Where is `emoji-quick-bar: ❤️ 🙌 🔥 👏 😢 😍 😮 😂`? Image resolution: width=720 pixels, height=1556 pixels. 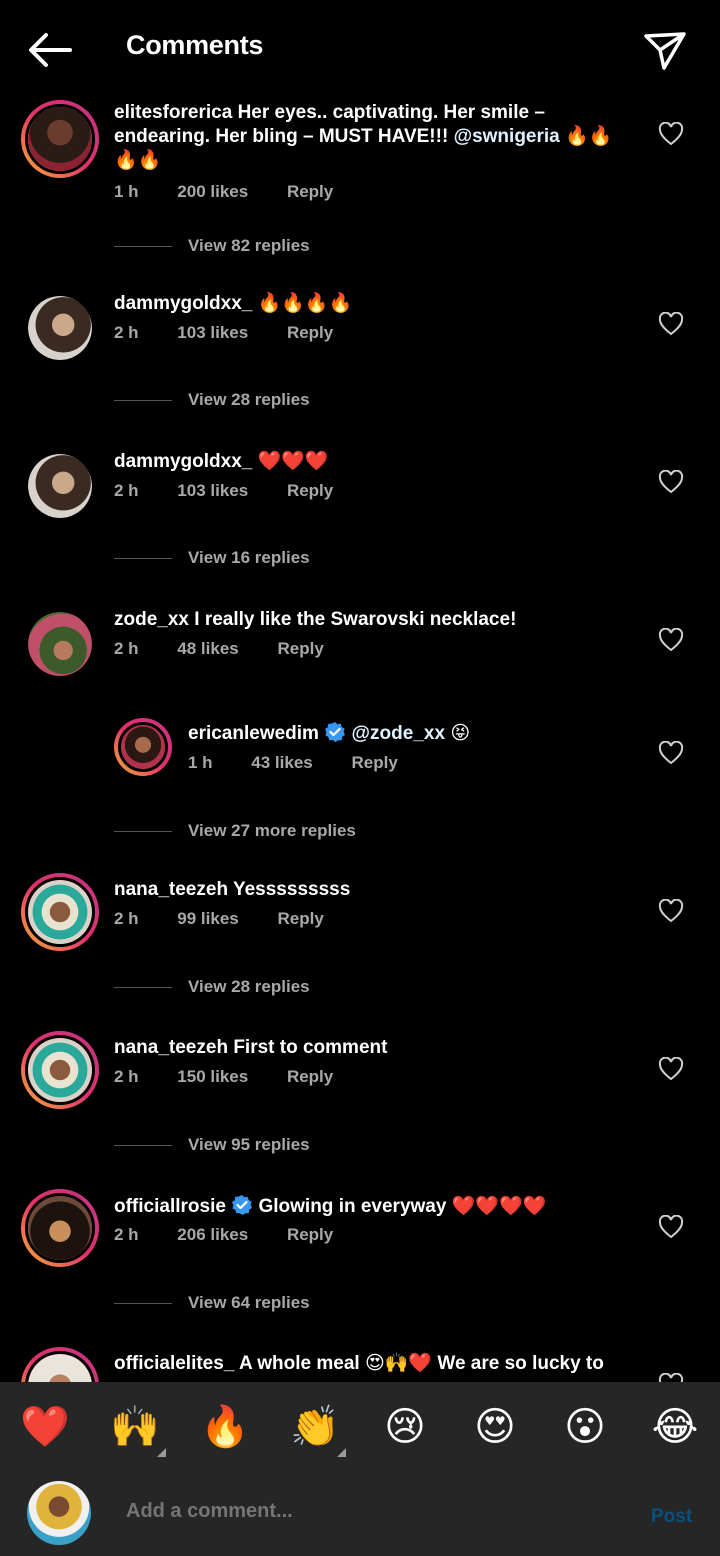 emoji-quick-bar: ❤️ 🙌 🔥 👏 😢 😍 😮 😂 is located at coordinates (360, 1427).